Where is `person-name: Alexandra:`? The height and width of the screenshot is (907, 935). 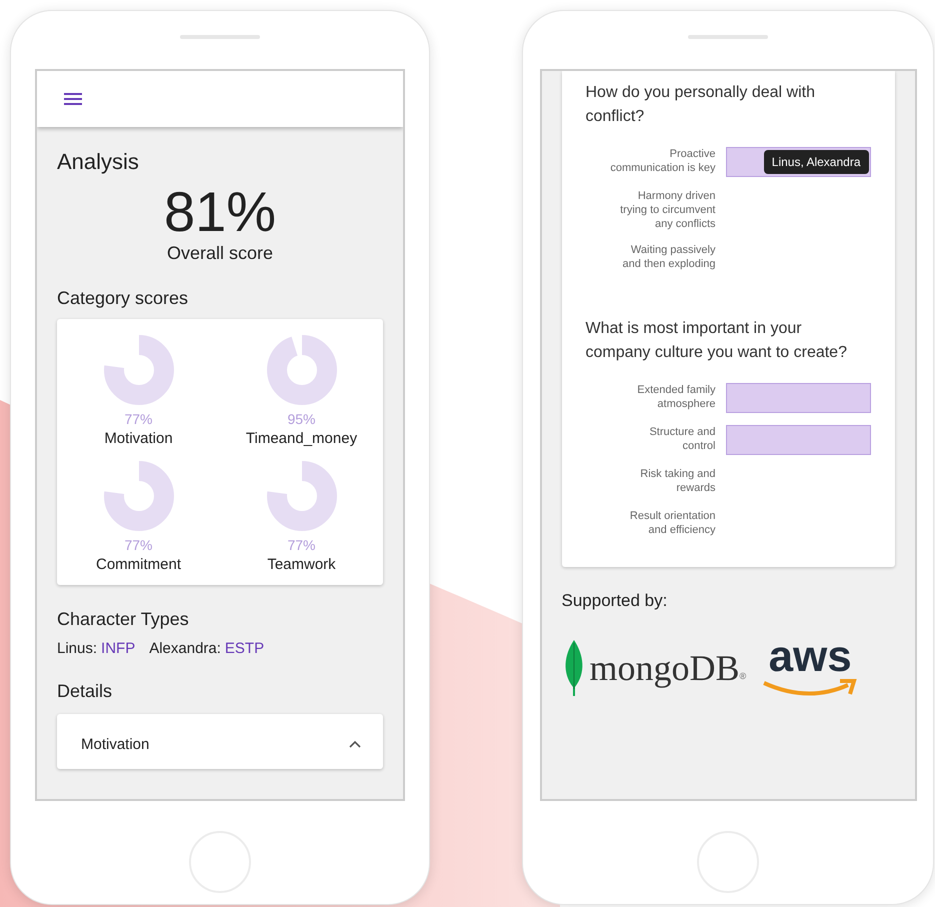 person-name: Alexandra: is located at coordinates (185, 648).